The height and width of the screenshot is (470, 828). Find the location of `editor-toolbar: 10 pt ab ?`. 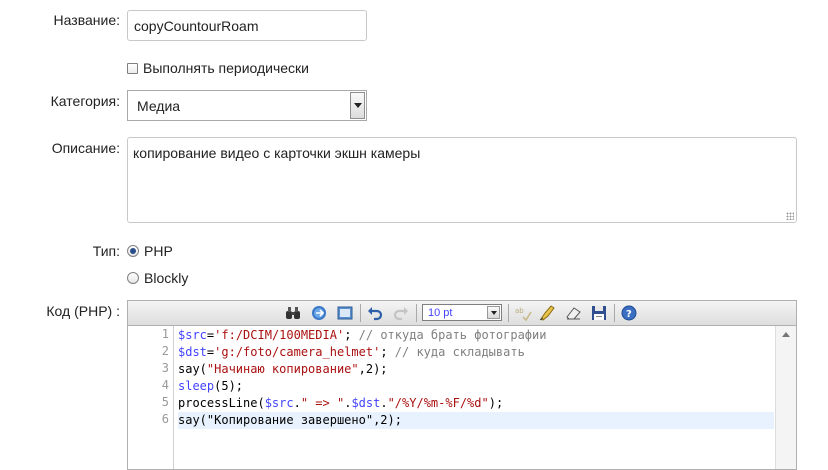

editor-toolbar: 10 pt ab ? is located at coordinates (462, 313).